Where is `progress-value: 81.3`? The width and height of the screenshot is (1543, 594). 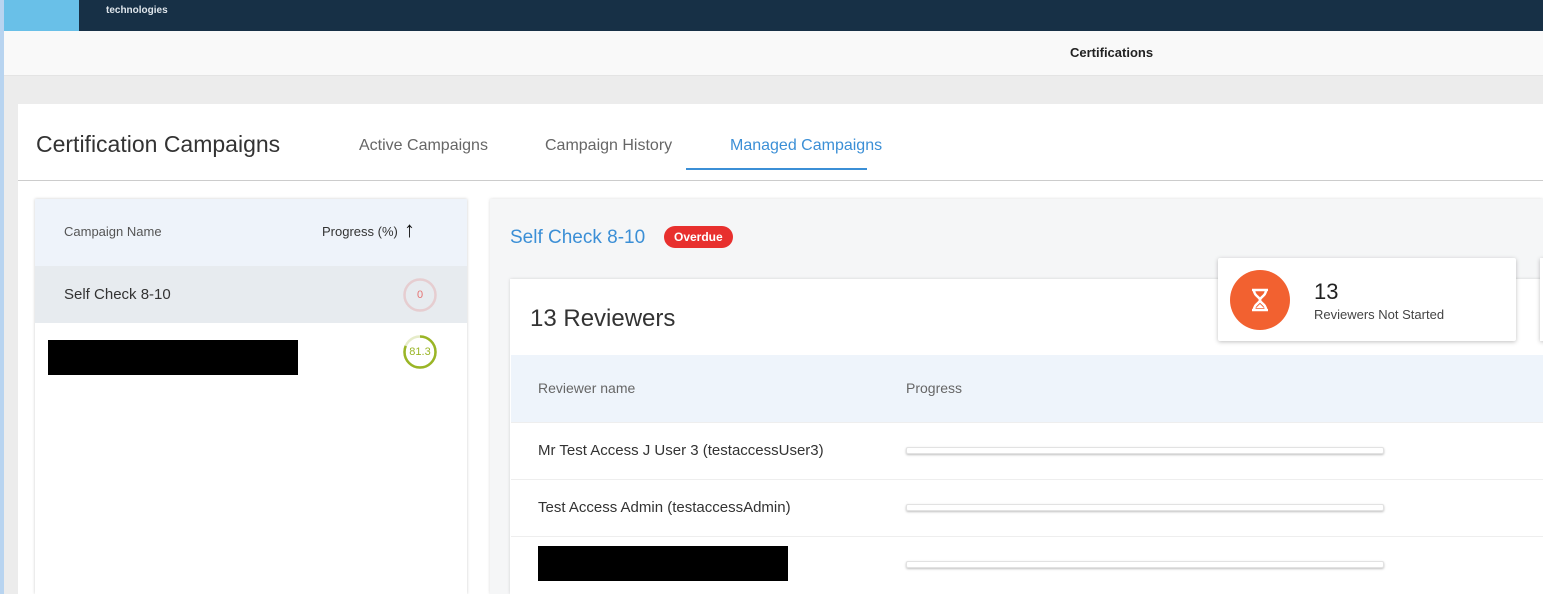
progress-value: 81.3 is located at coordinates (420, 352).